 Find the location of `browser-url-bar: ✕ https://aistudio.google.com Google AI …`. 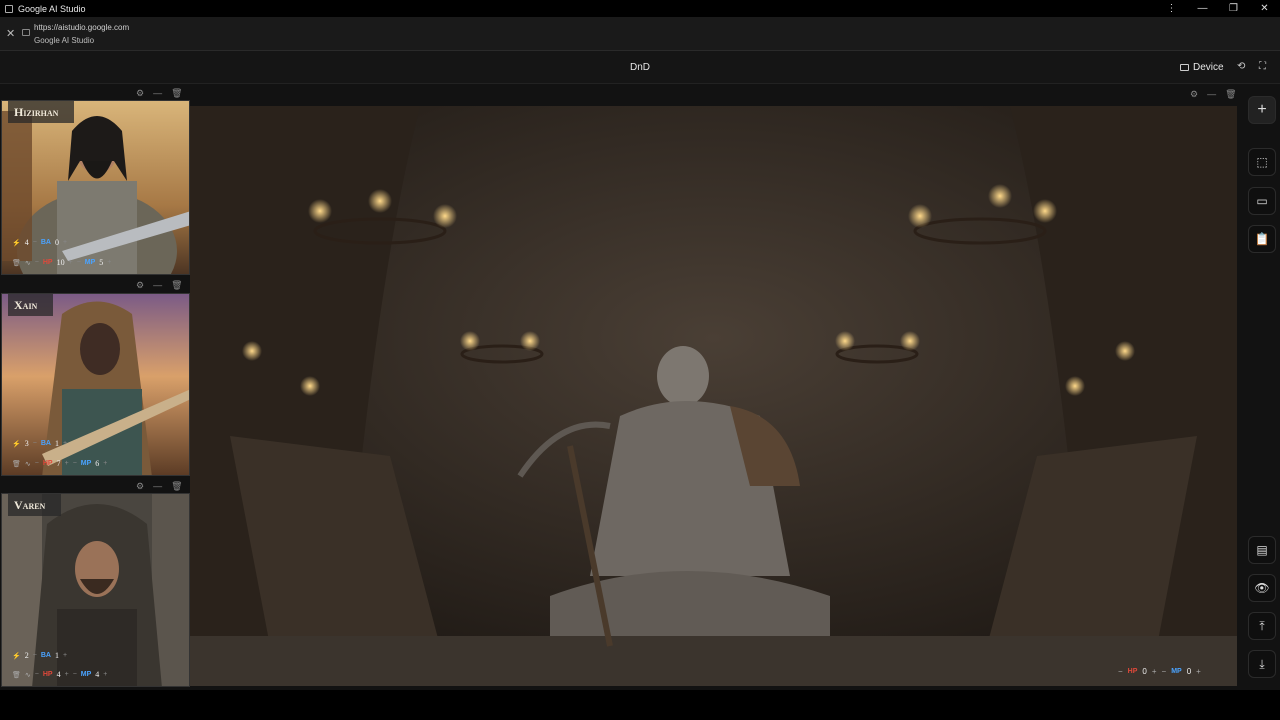

browser-url-bar: ✕ https://aistudio.google.com Google AI … is located at coordinates (640, 34).